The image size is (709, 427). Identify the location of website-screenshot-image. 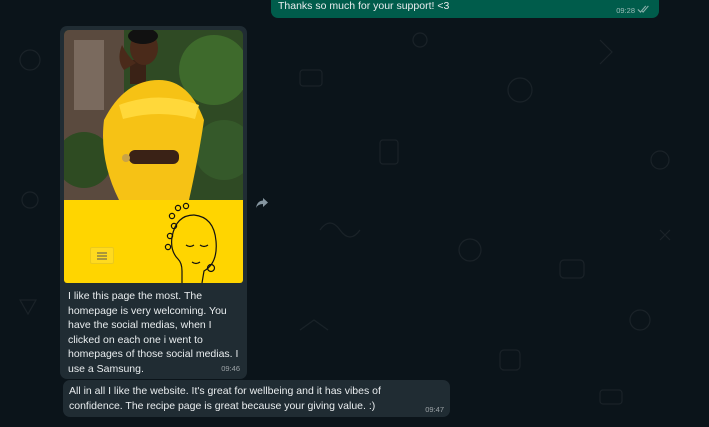
(153, 156).